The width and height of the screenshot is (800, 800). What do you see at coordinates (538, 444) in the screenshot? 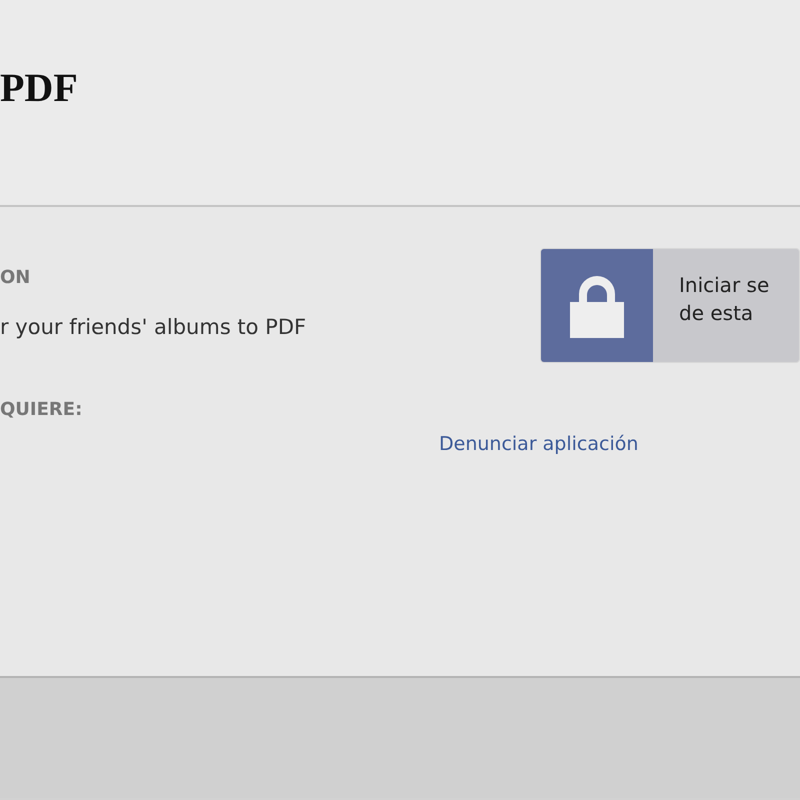
I see `report-app-link: Denunciar aplicación` at bounding box center [538, 444].